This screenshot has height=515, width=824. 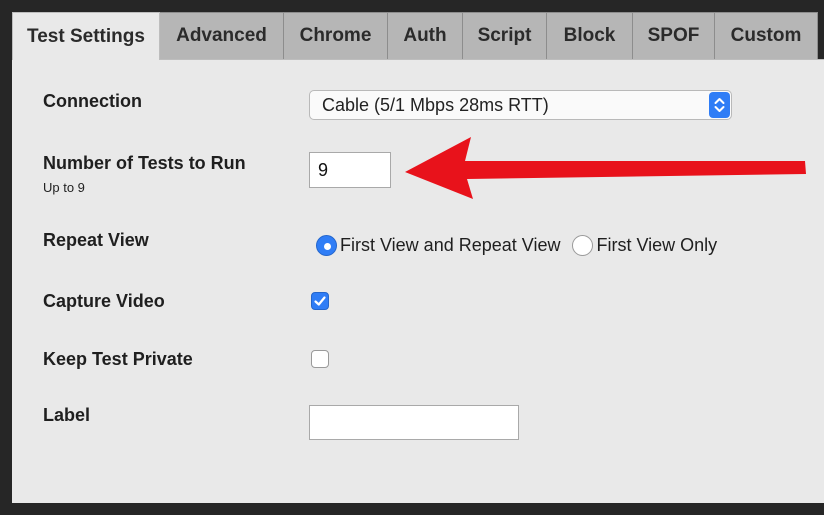 I want to click on test-label-input, so click(x=414, y=422).